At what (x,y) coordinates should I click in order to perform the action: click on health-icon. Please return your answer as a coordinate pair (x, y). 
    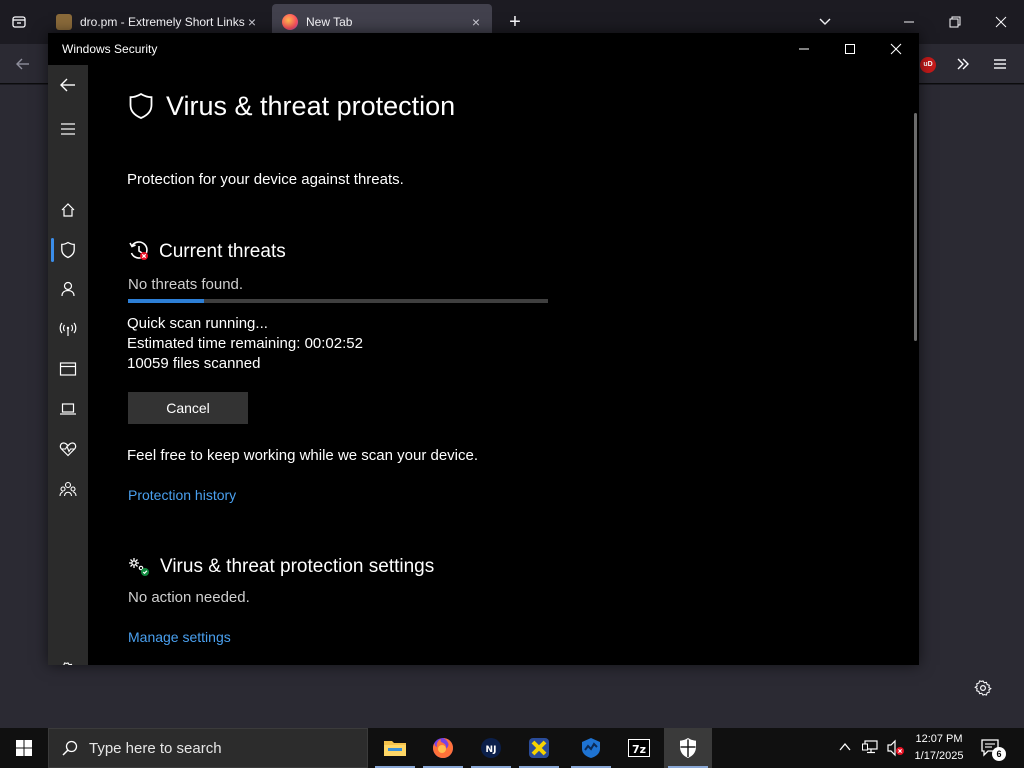
    Looking at the image, I should click on (68, 449).